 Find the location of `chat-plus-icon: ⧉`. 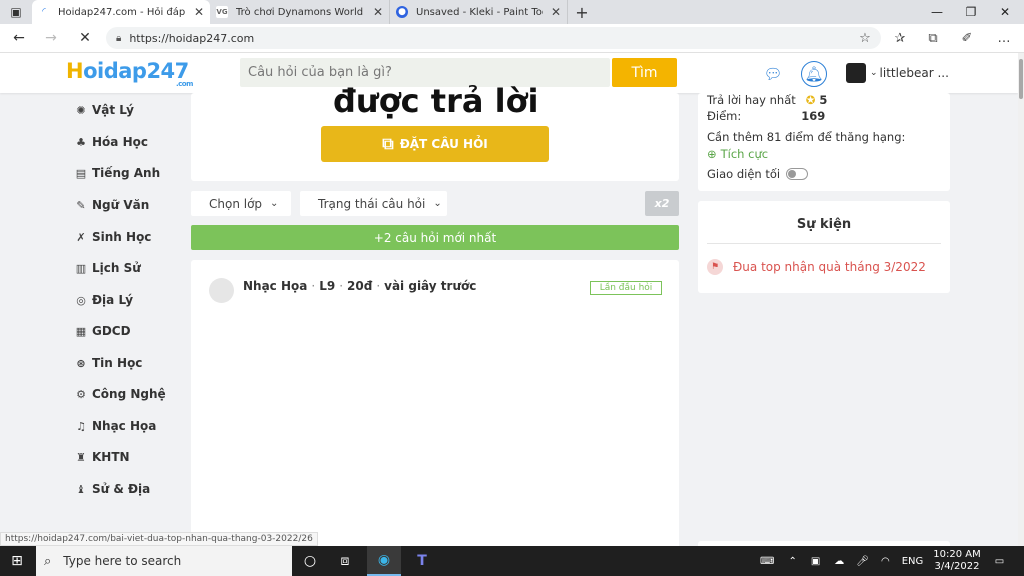

chat-plus-icon: ⧉ is located at coordinates (388, 143).